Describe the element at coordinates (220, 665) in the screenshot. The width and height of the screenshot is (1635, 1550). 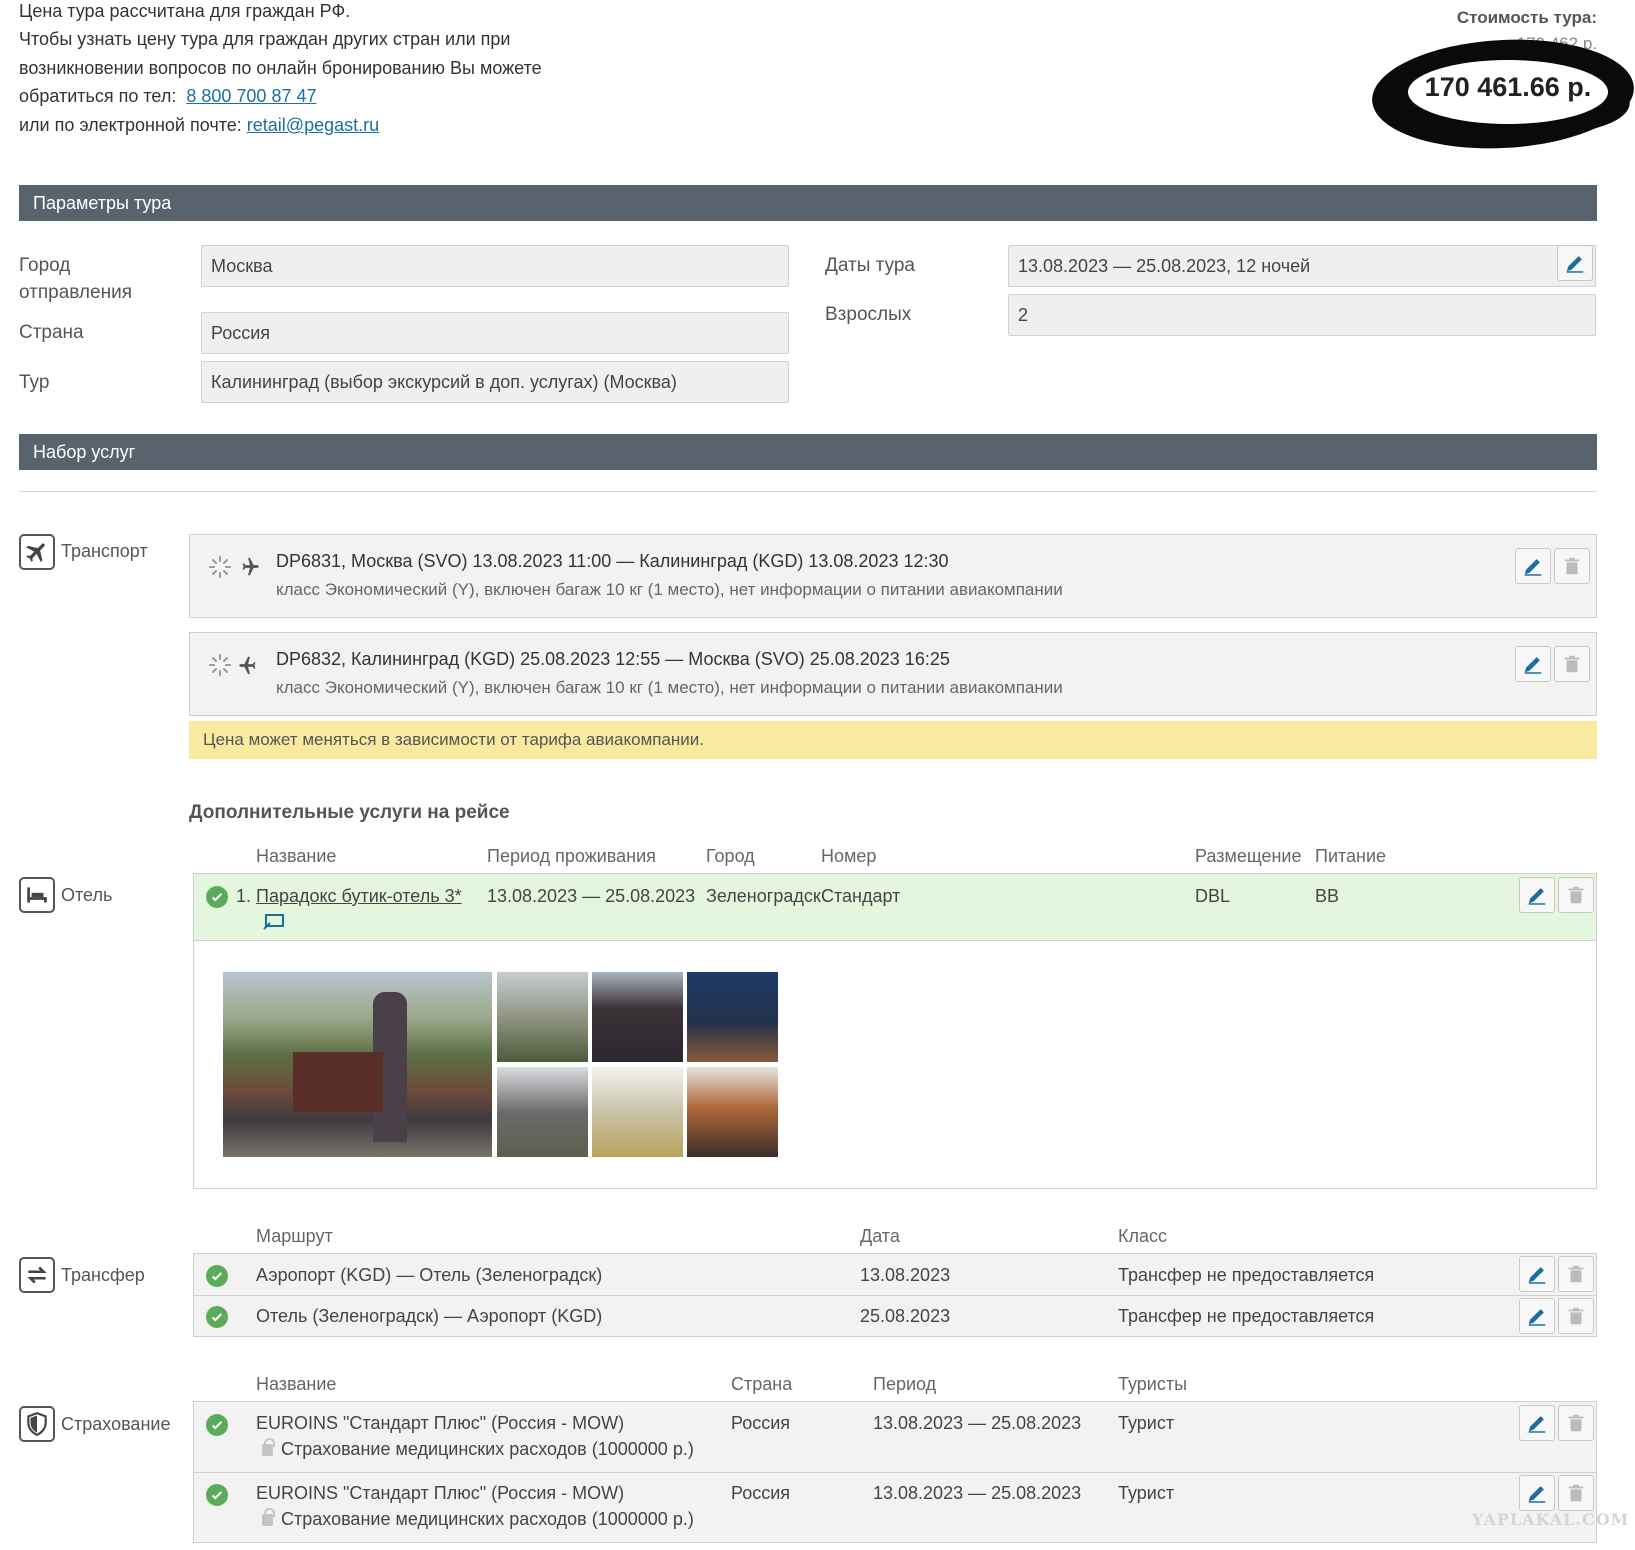
I see `loading-spinner-icon` at that location.